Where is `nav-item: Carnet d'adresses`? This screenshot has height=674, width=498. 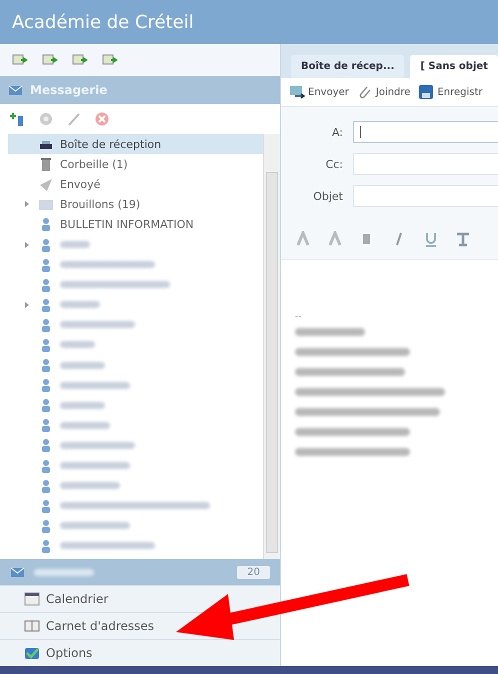
nav-item: Carnet d'adresses is located at coordinates (89, 626).